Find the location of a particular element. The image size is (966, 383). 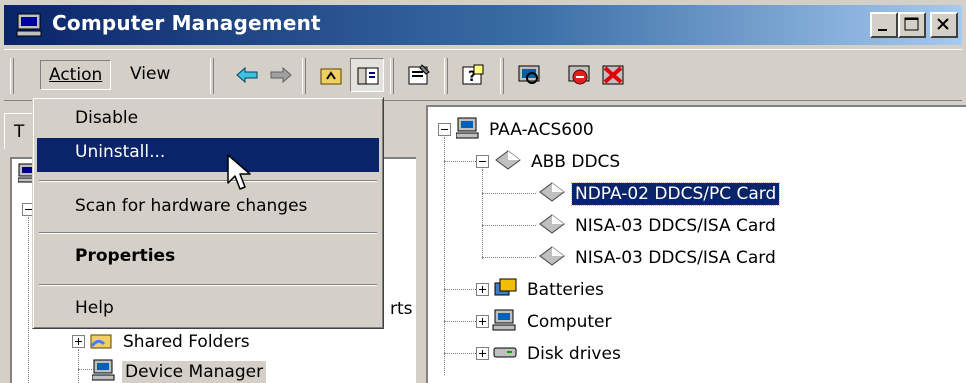

tree-item-device-manager: Device Manager is located at coordinates (179, 370).